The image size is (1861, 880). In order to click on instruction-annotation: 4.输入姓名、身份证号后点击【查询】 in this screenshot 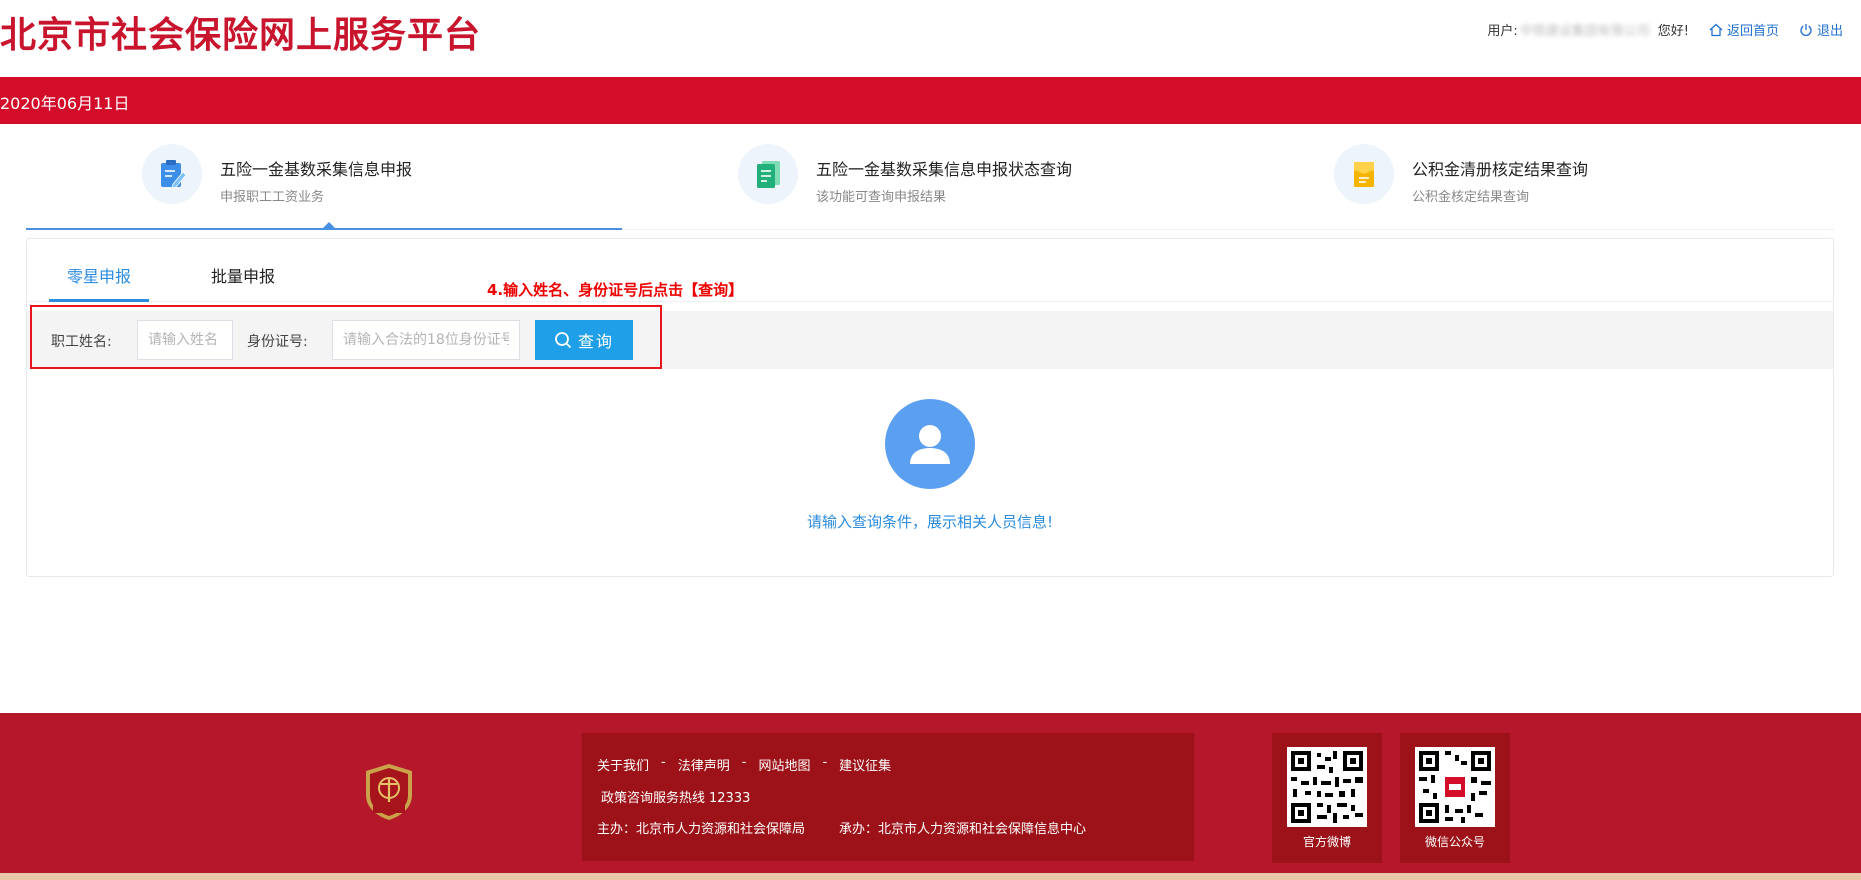, I will do `click(615, 290)`.